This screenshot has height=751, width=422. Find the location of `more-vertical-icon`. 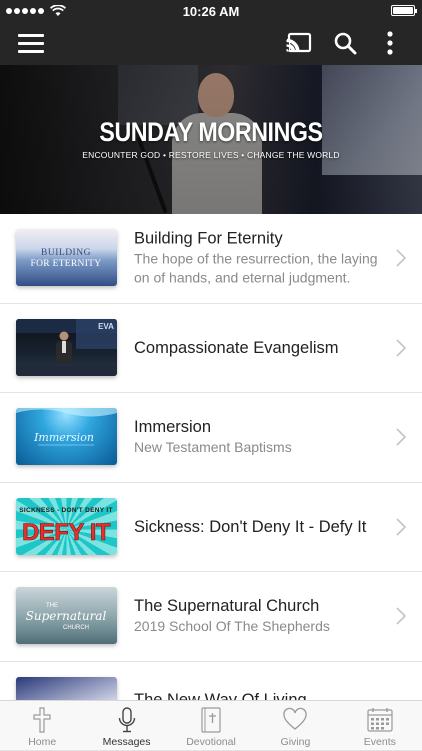

more-vertical-icon is located at coordinates (390, 43).